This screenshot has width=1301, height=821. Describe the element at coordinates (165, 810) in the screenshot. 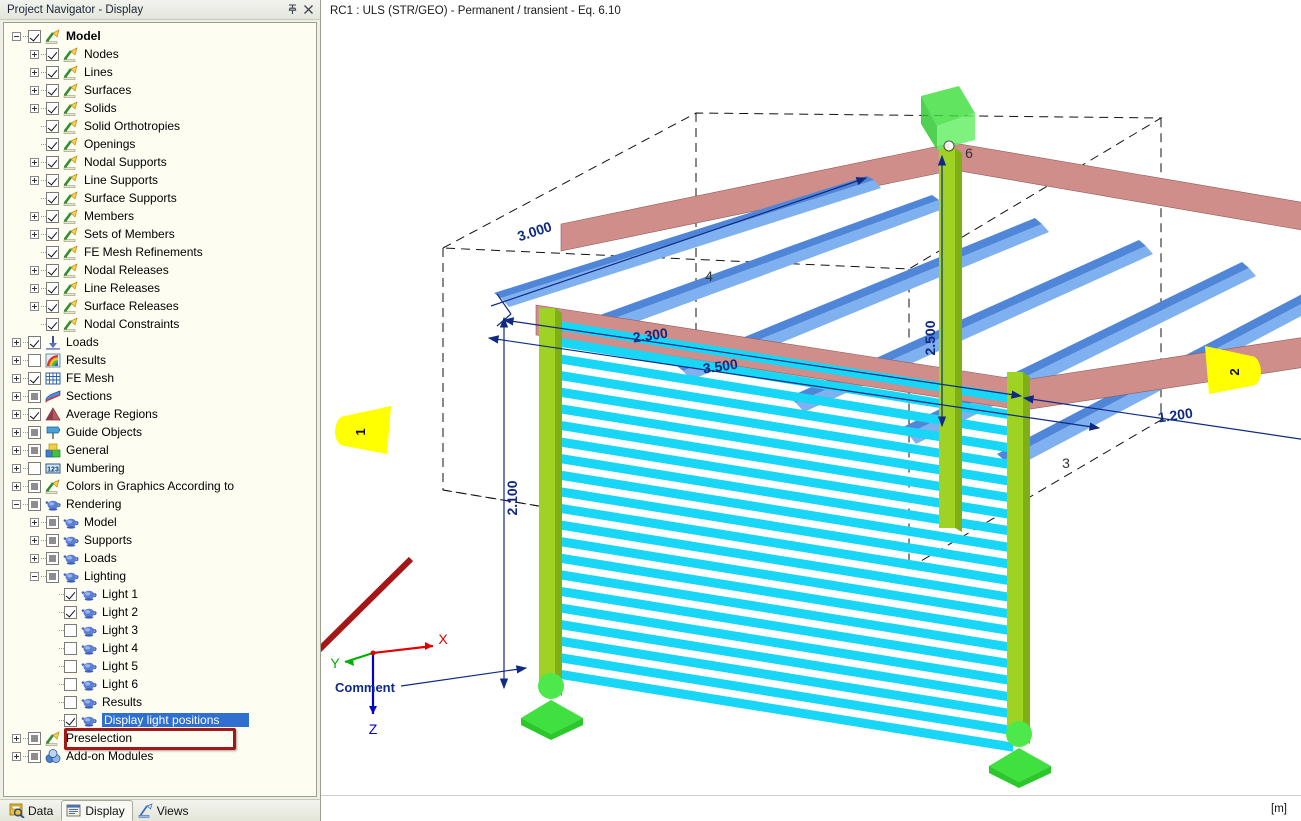

I see `tab-views: Views` at that location.